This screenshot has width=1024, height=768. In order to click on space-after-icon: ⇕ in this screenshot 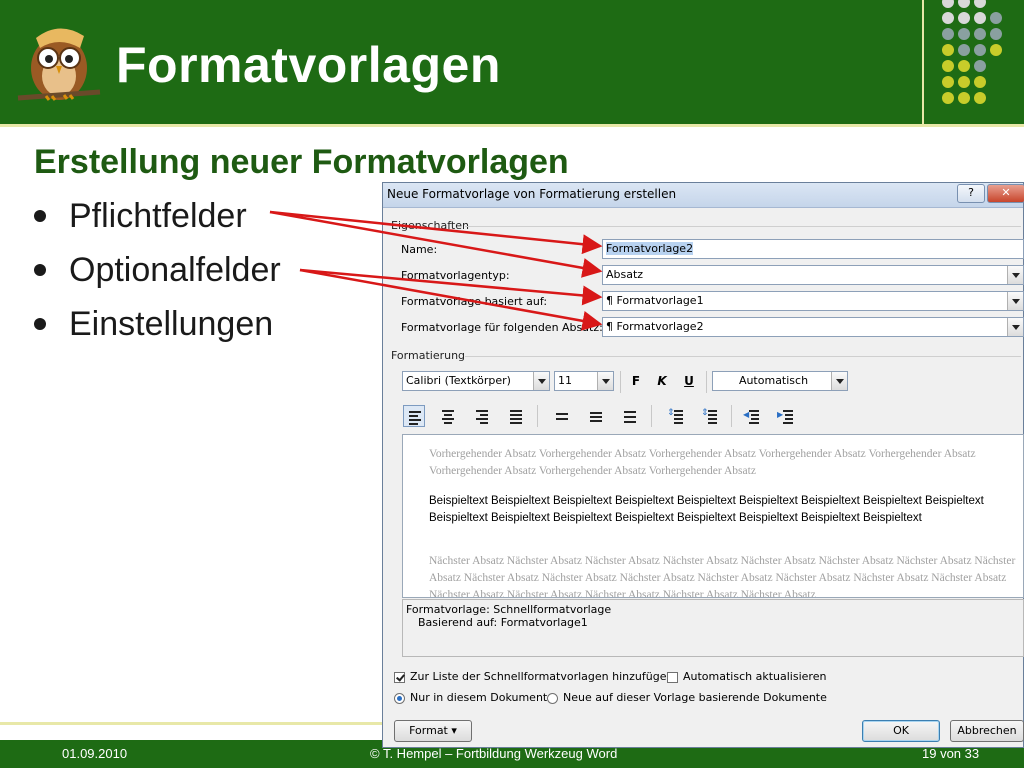, I will do `click(710, 416)`.